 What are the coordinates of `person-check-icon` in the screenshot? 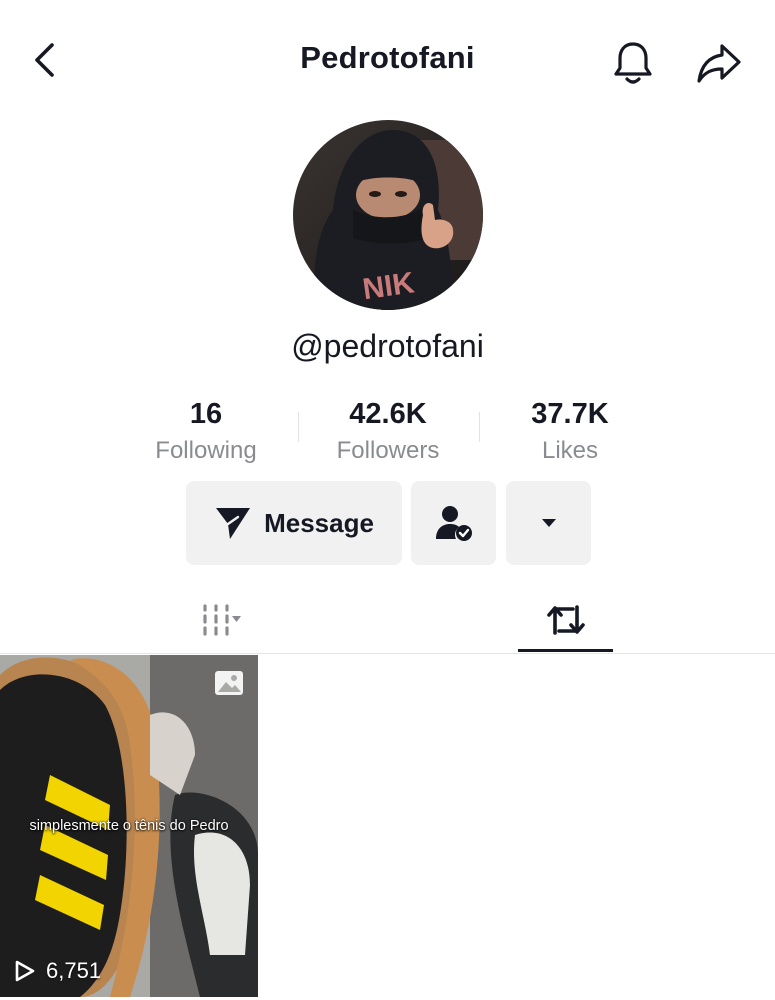 It's located at (453, 523).